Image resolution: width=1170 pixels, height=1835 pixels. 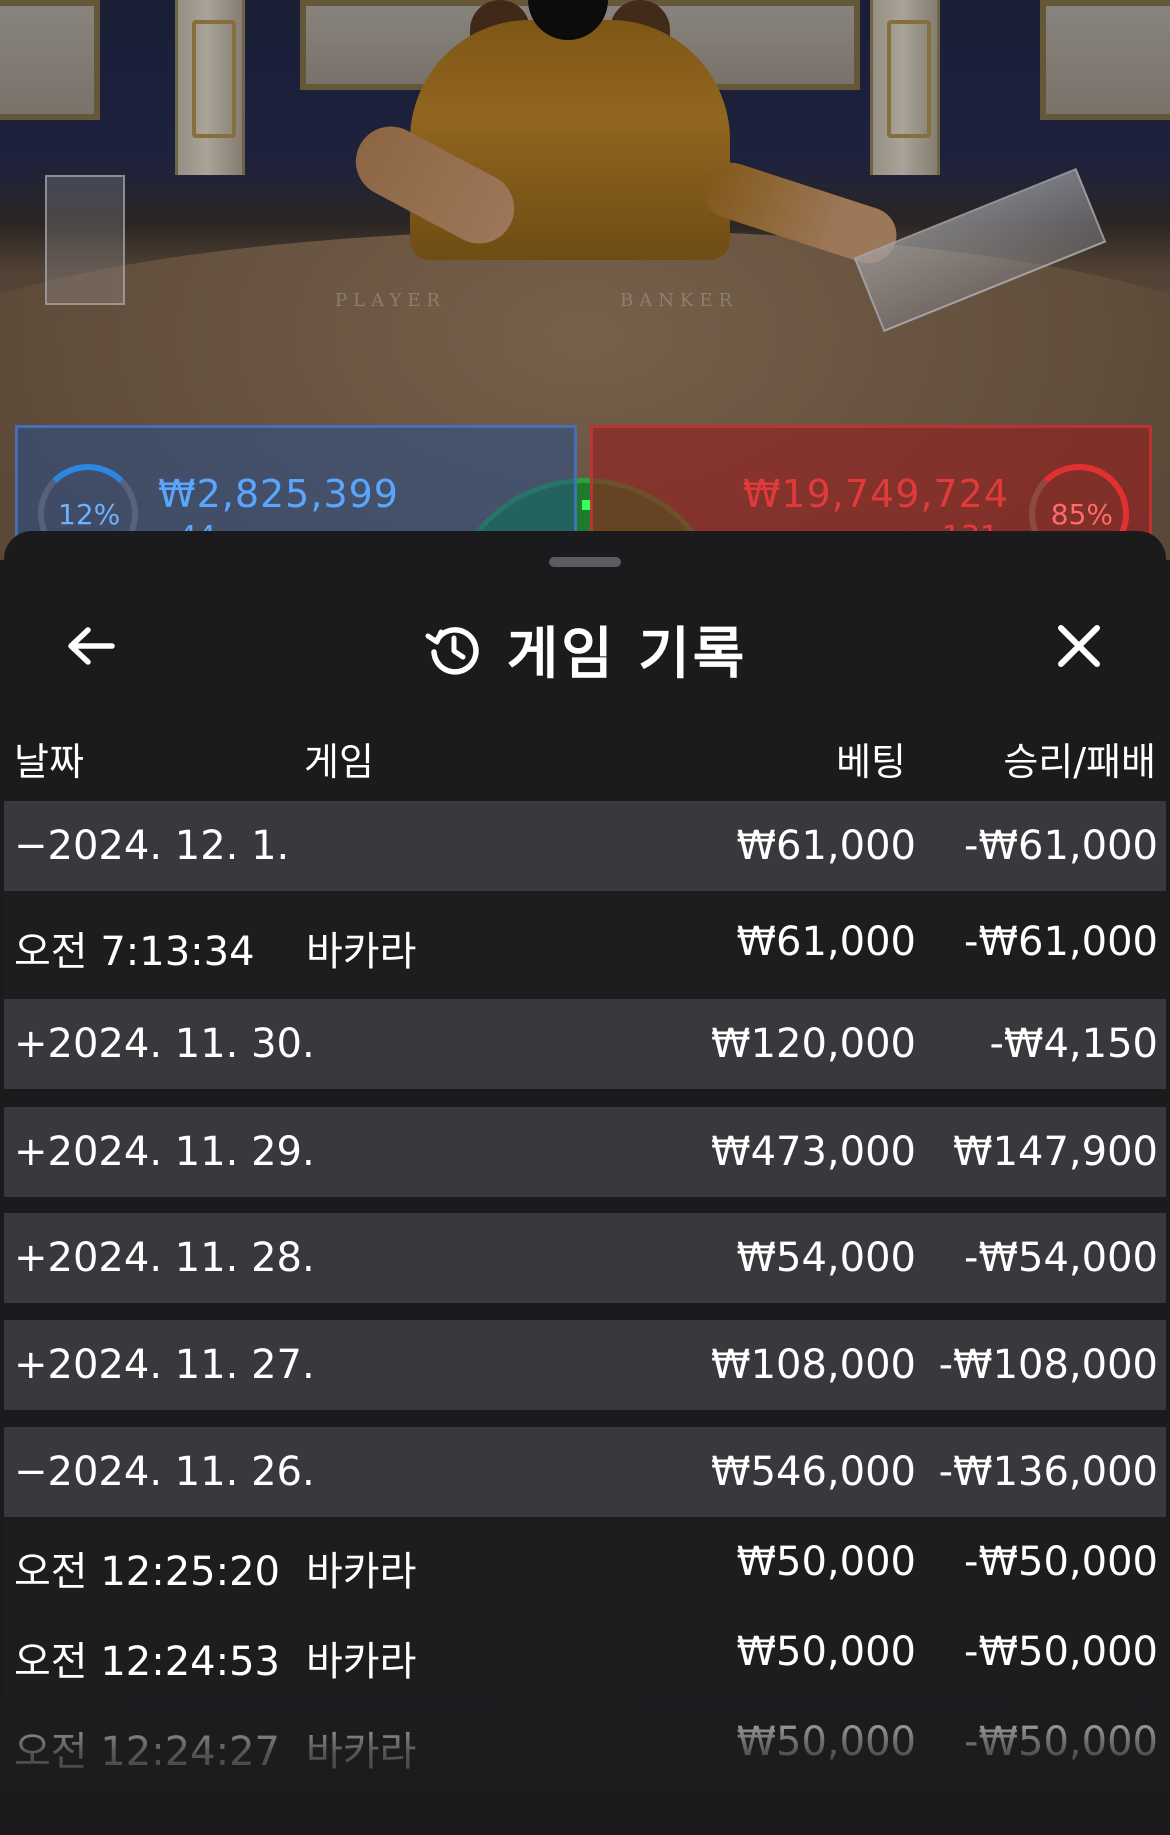 I want to click on player-percent: 12%, so click(x=89, y=514).